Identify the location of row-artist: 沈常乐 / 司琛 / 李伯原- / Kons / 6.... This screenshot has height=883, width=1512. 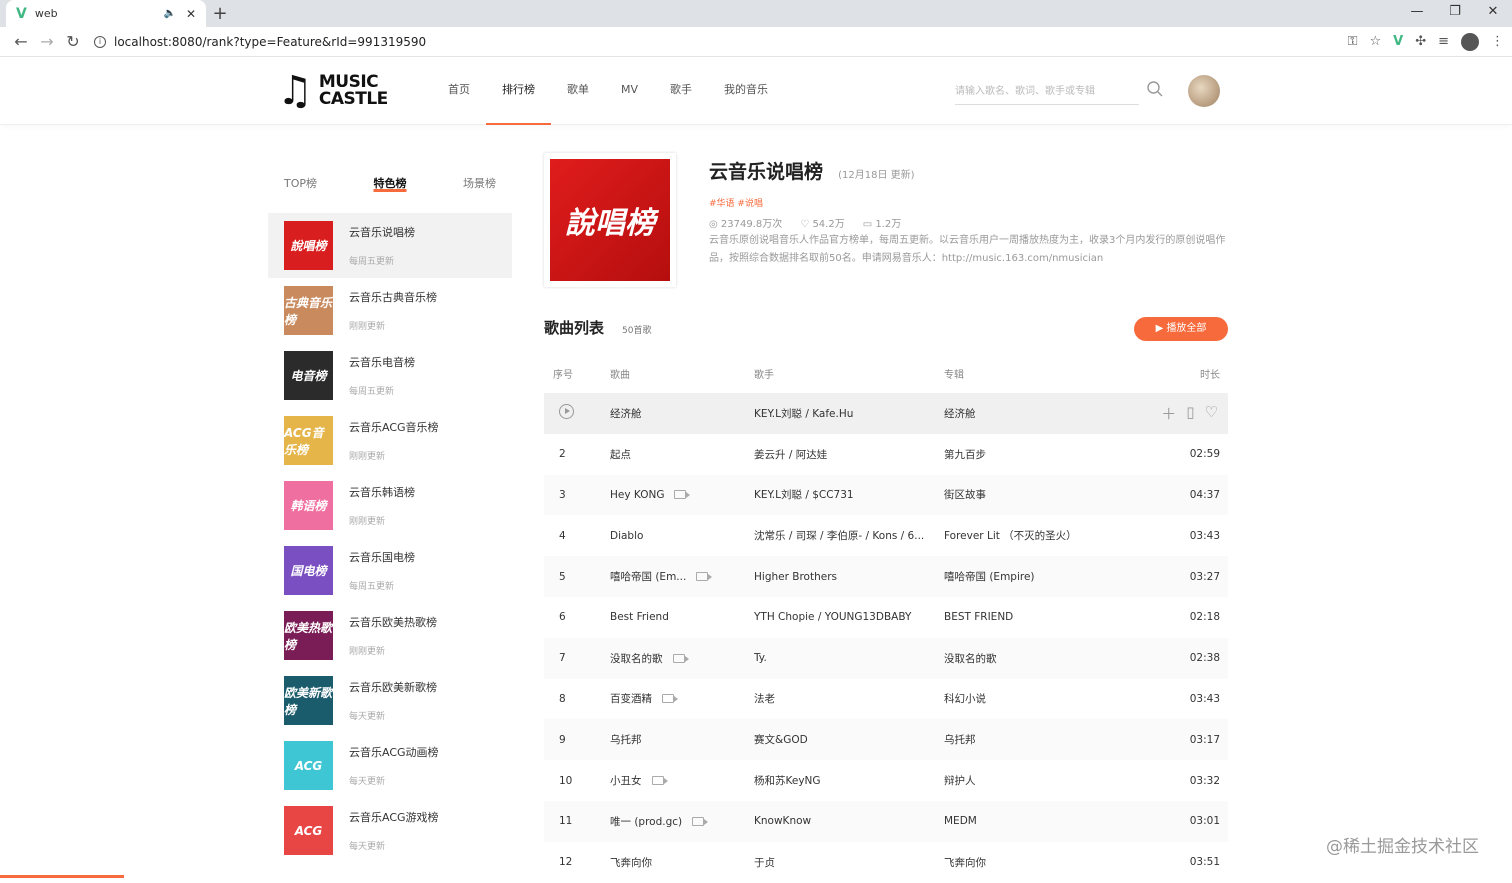
(849, 535).